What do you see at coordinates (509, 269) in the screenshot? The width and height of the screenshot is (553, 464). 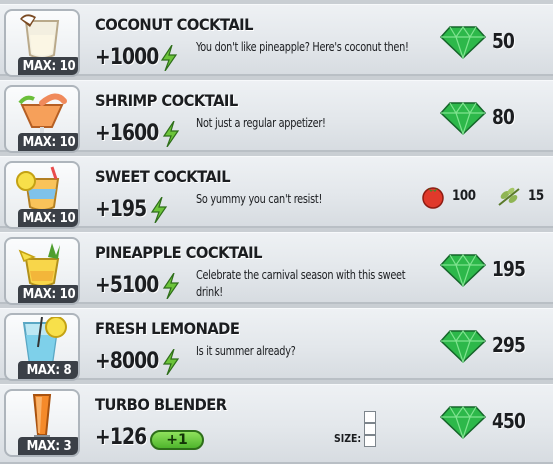 I see `gem-price: 195` at bounding box center [509, 269].